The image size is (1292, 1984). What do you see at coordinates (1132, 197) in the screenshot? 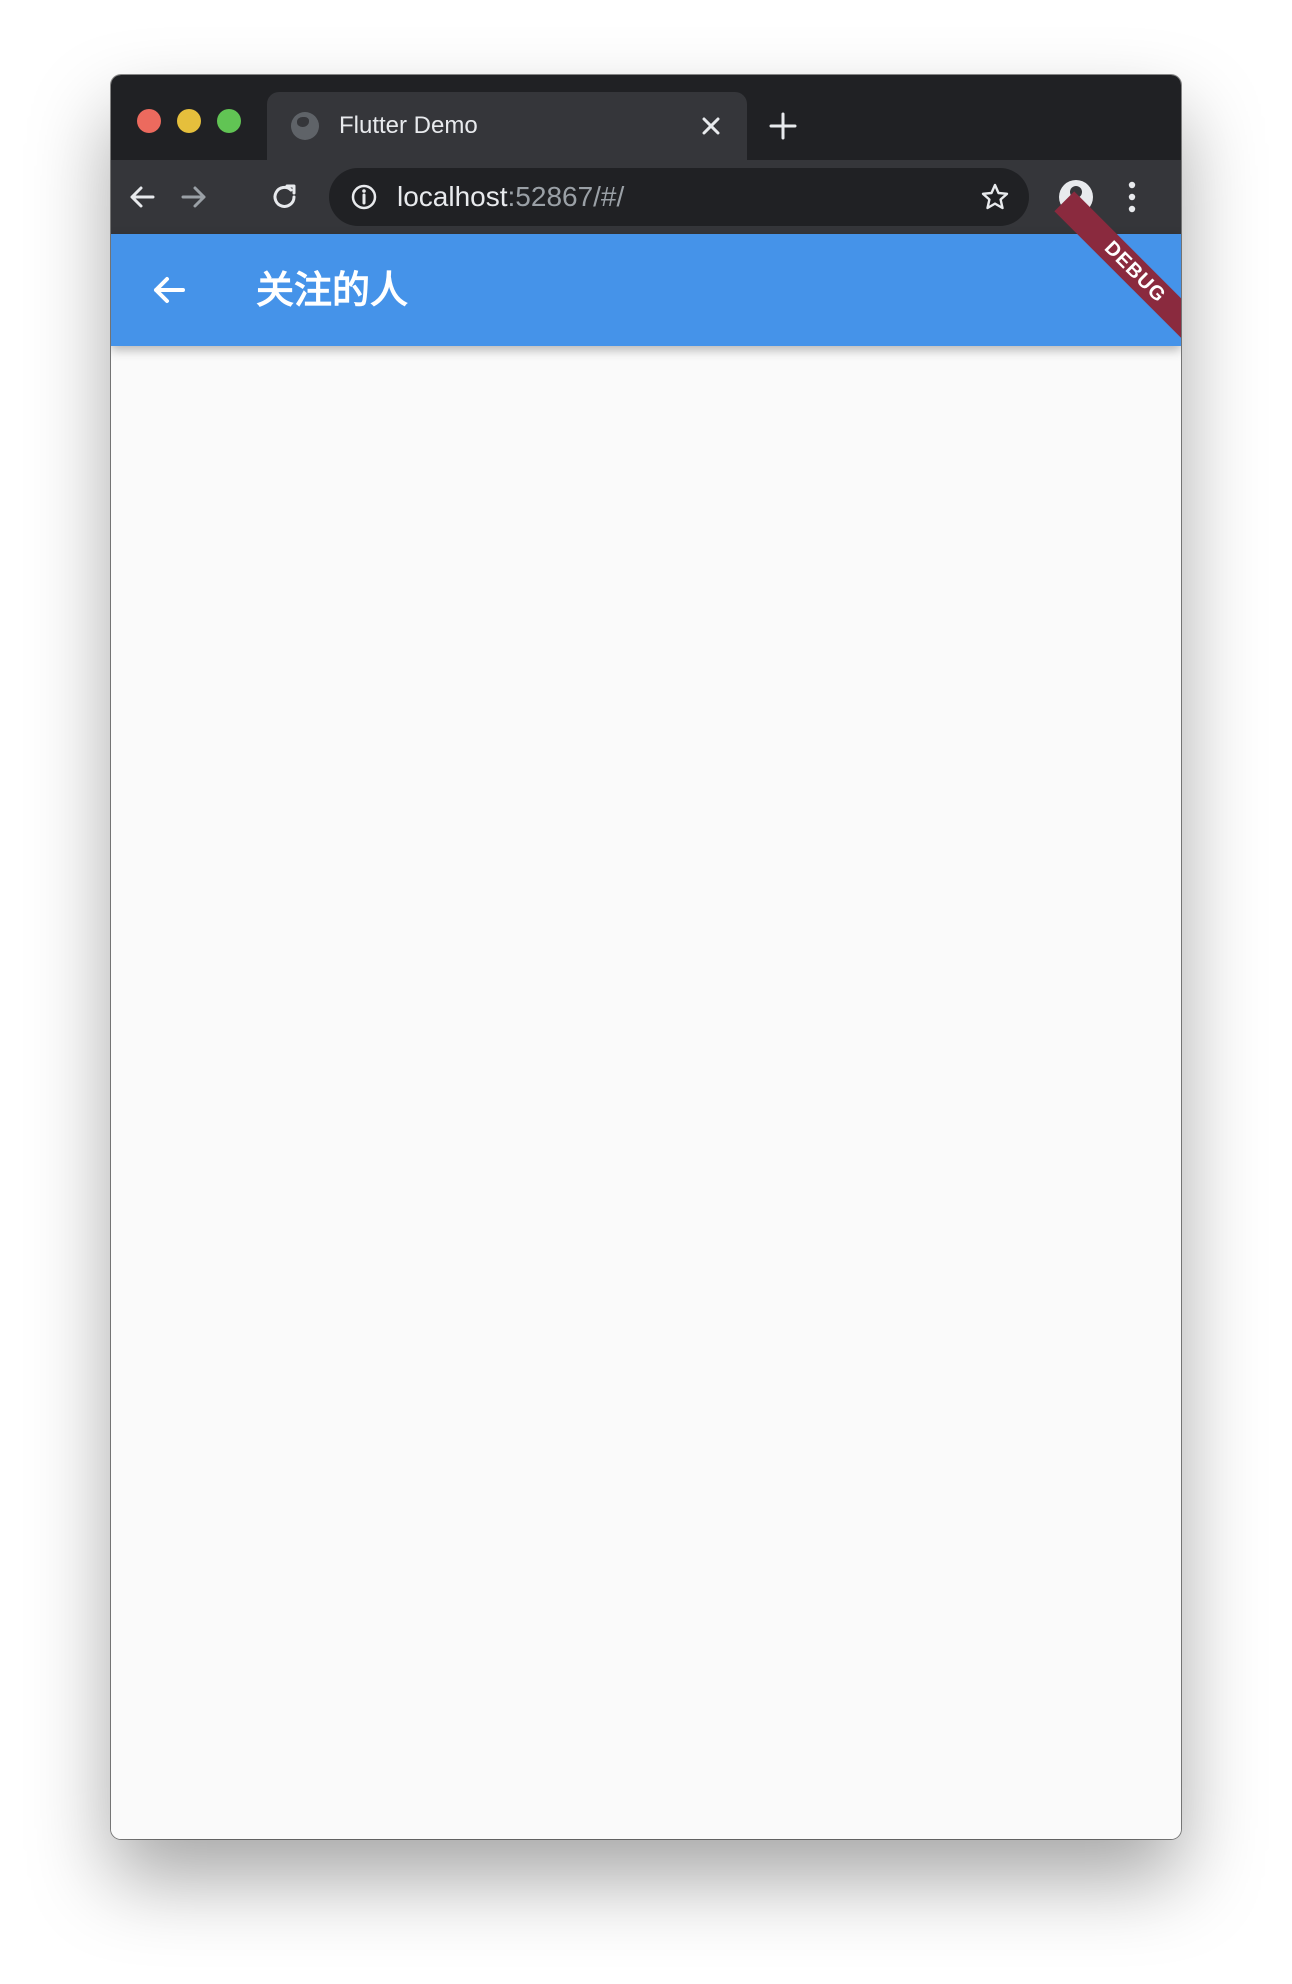
I see `more-vertical-icon` at bounding box center [1132, 197].